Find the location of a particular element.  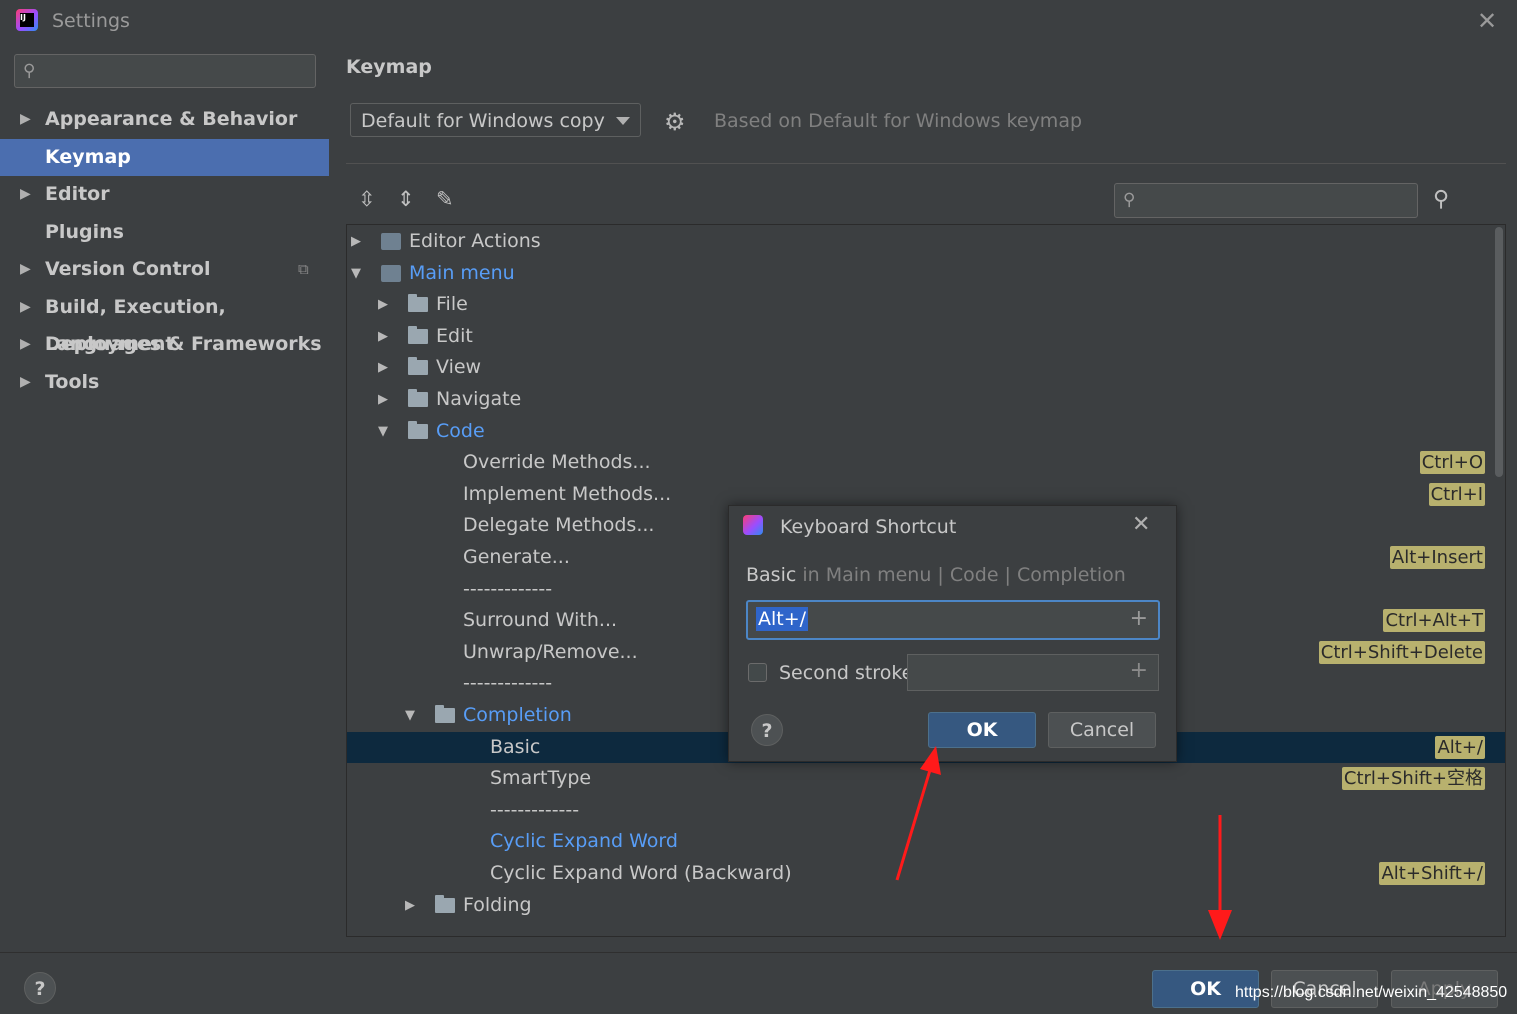

tree-row-label: File is located at coordinates (452, 304).